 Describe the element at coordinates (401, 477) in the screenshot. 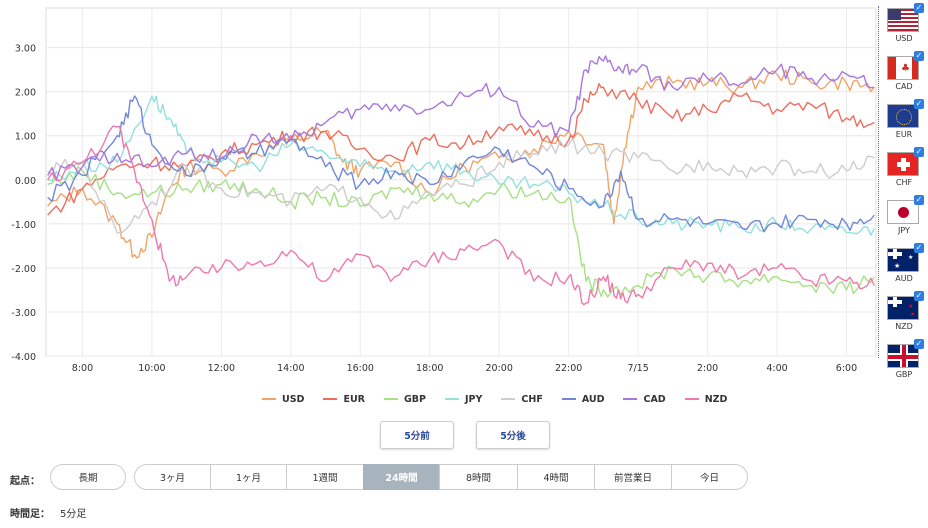

I see `period-button-24h: 24時間` at that location.